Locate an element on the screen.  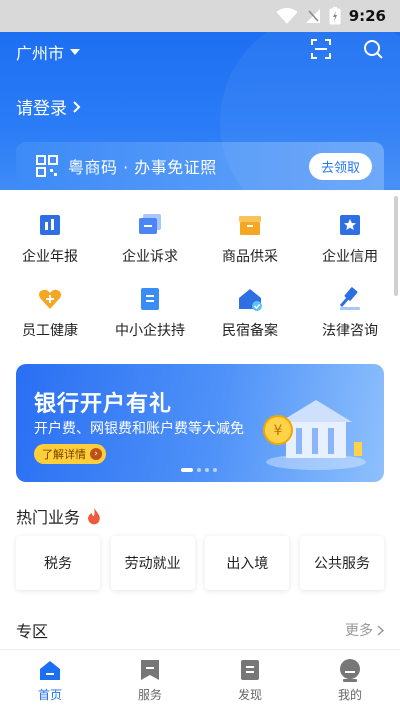
profile-icon is located at coordinates (350, 670).